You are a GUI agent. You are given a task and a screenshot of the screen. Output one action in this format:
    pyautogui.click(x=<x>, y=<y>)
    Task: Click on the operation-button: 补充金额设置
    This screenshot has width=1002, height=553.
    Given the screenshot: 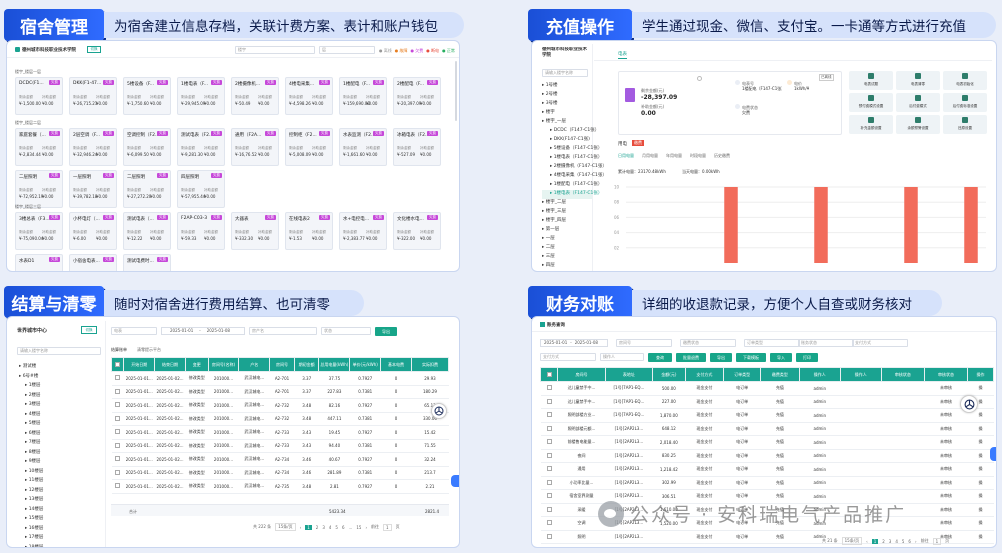 What is the action you would take?
    pyautogui.click(x=871, y=124)
    